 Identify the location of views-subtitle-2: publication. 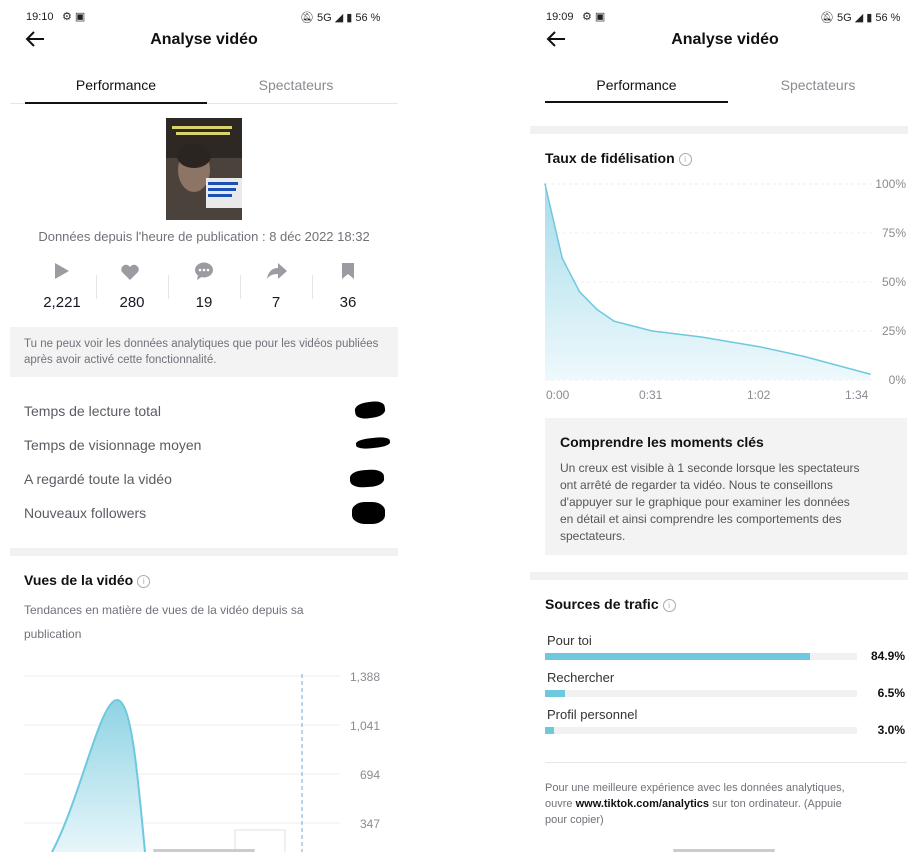
(53, 634).